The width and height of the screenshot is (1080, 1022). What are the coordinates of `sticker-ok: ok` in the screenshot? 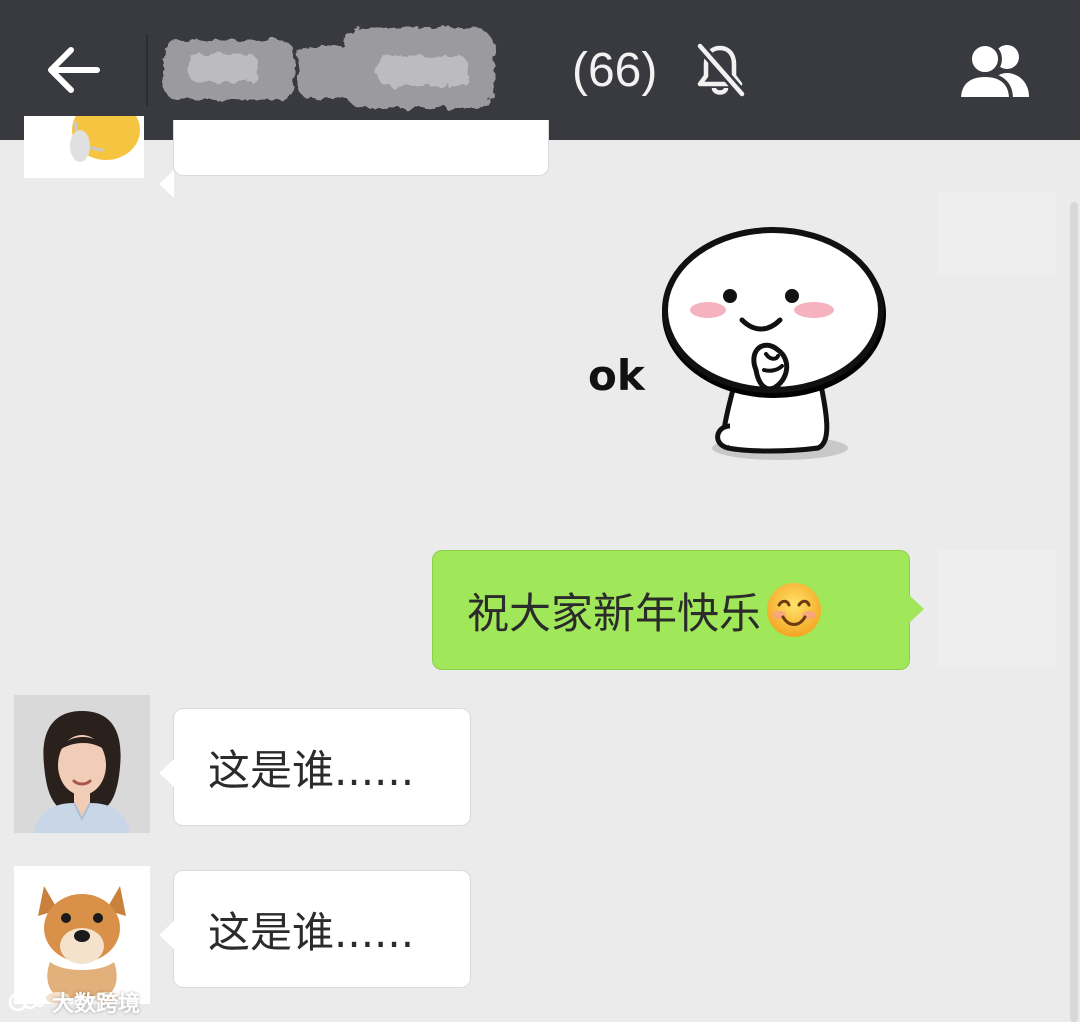 It's located at (738, 345).